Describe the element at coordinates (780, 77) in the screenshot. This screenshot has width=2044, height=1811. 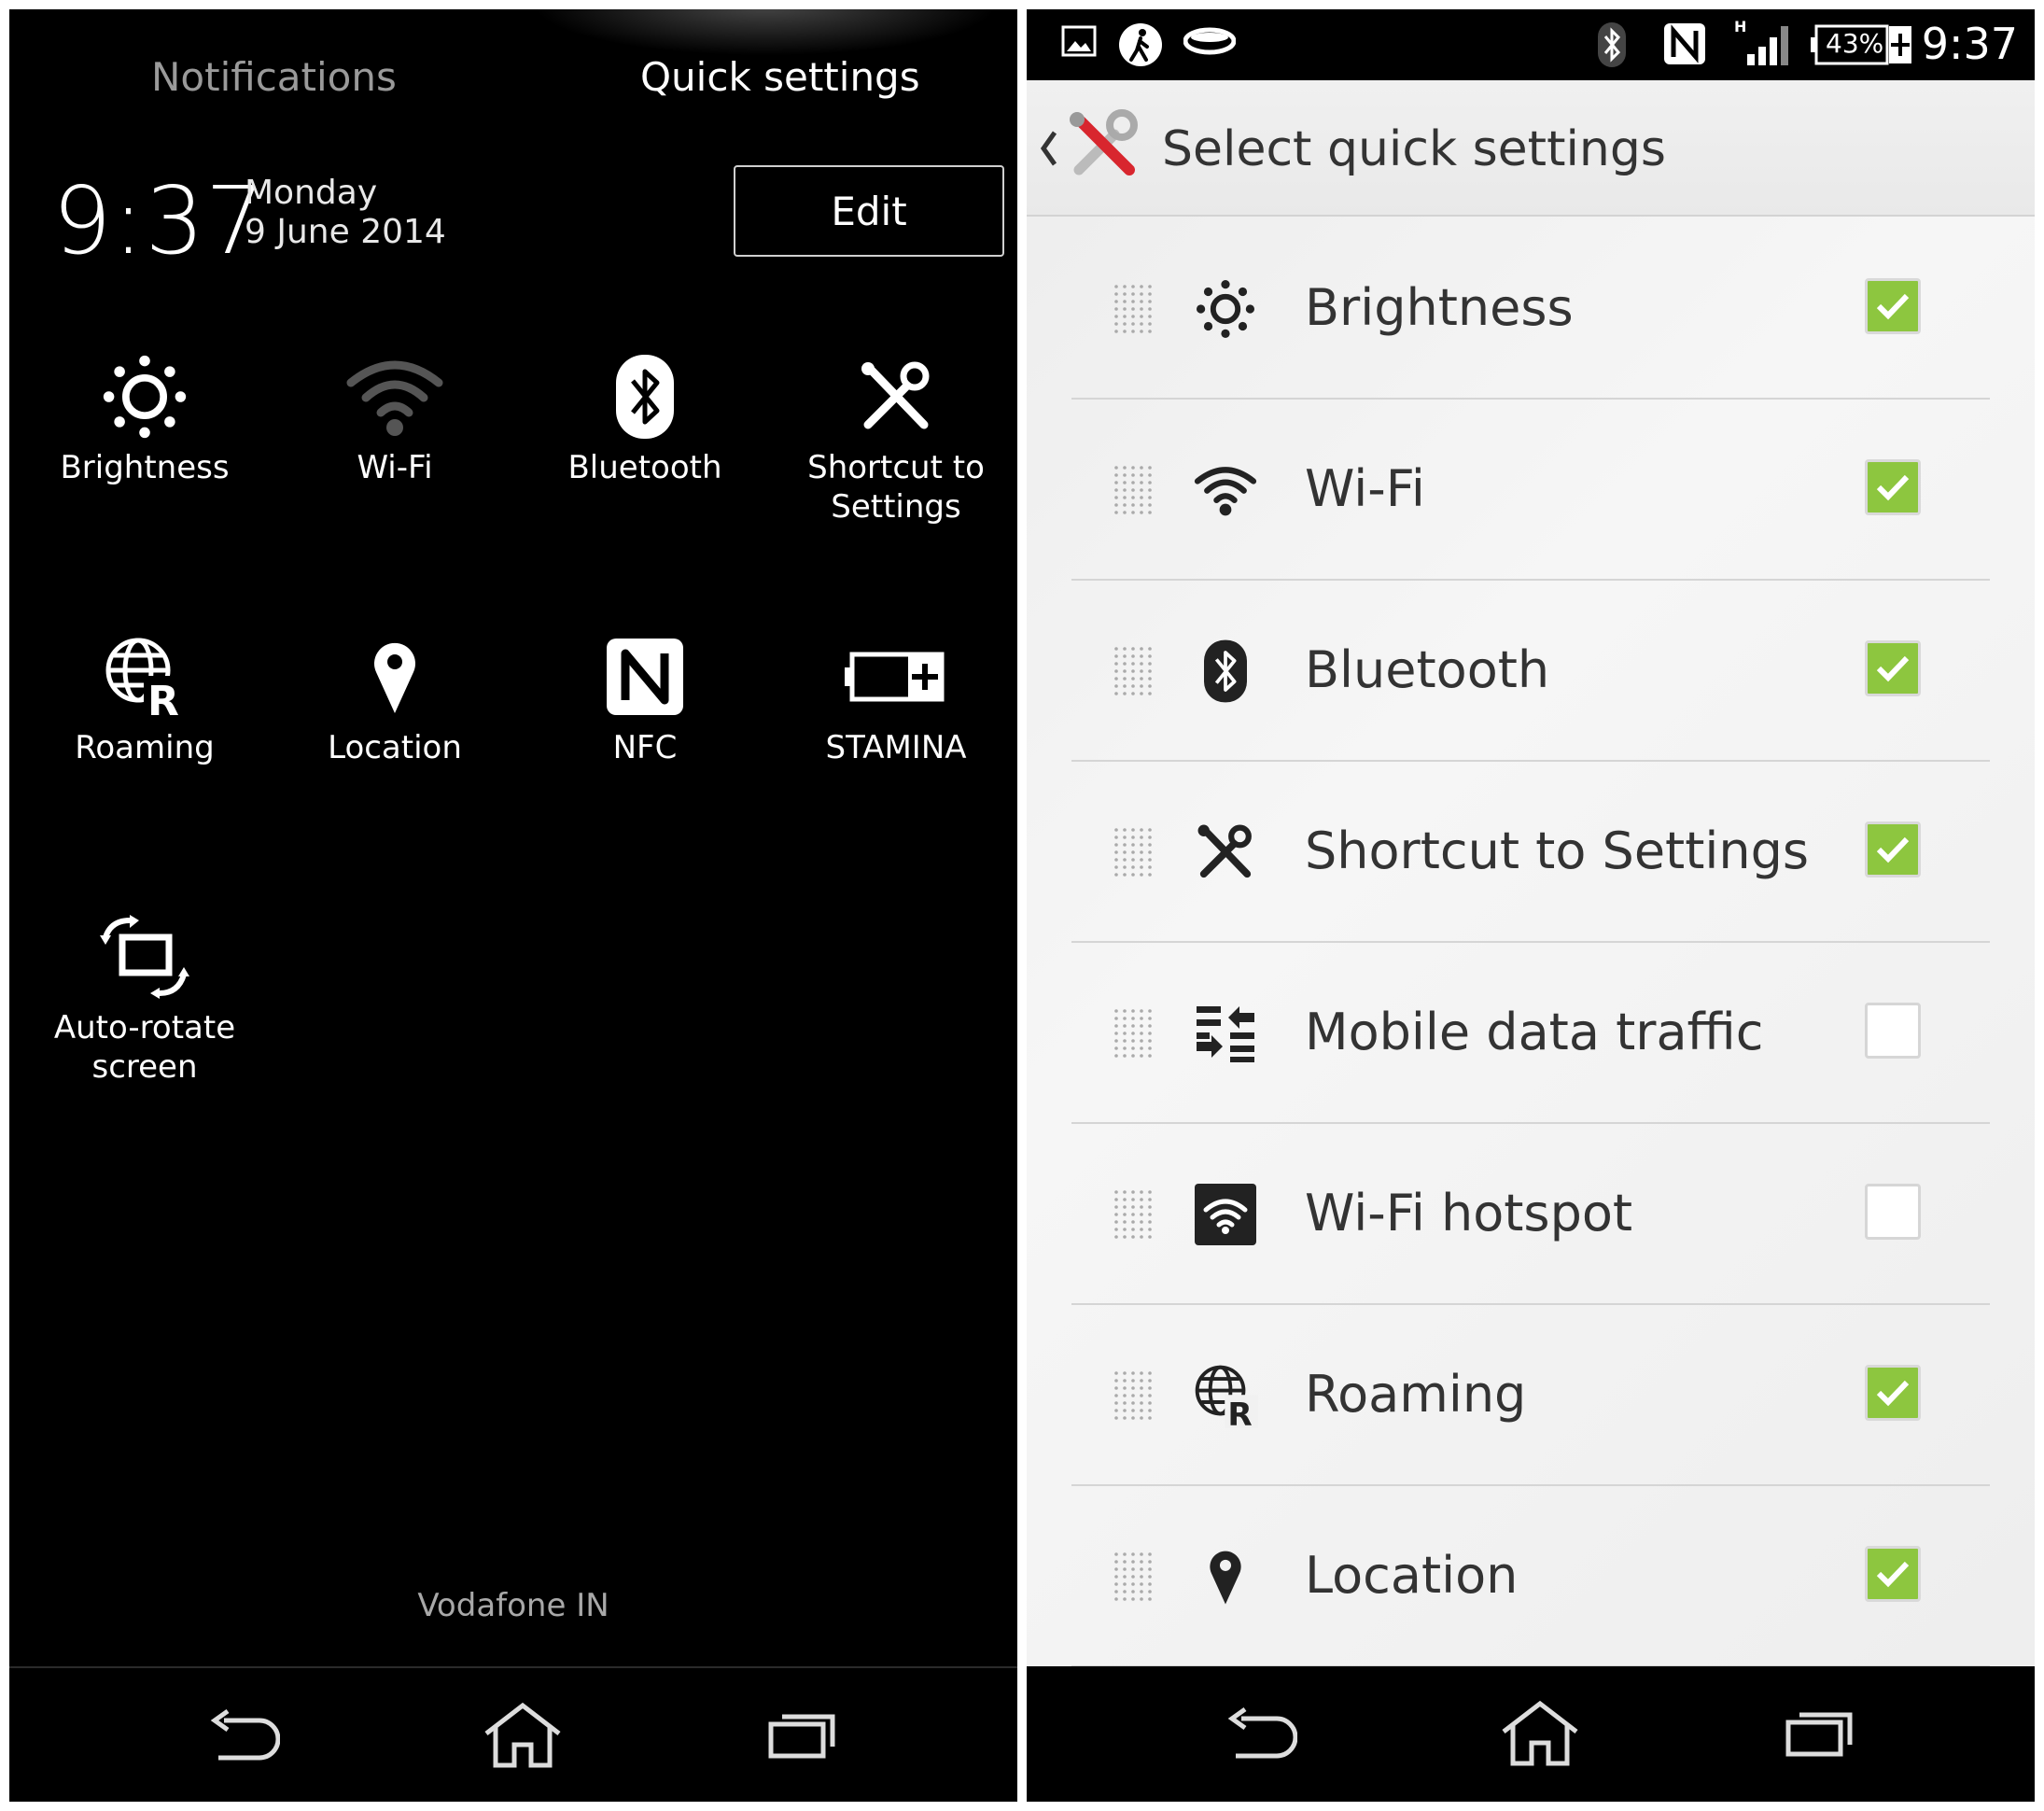
I see `tab-quick-settings: Quick settings` at that location.